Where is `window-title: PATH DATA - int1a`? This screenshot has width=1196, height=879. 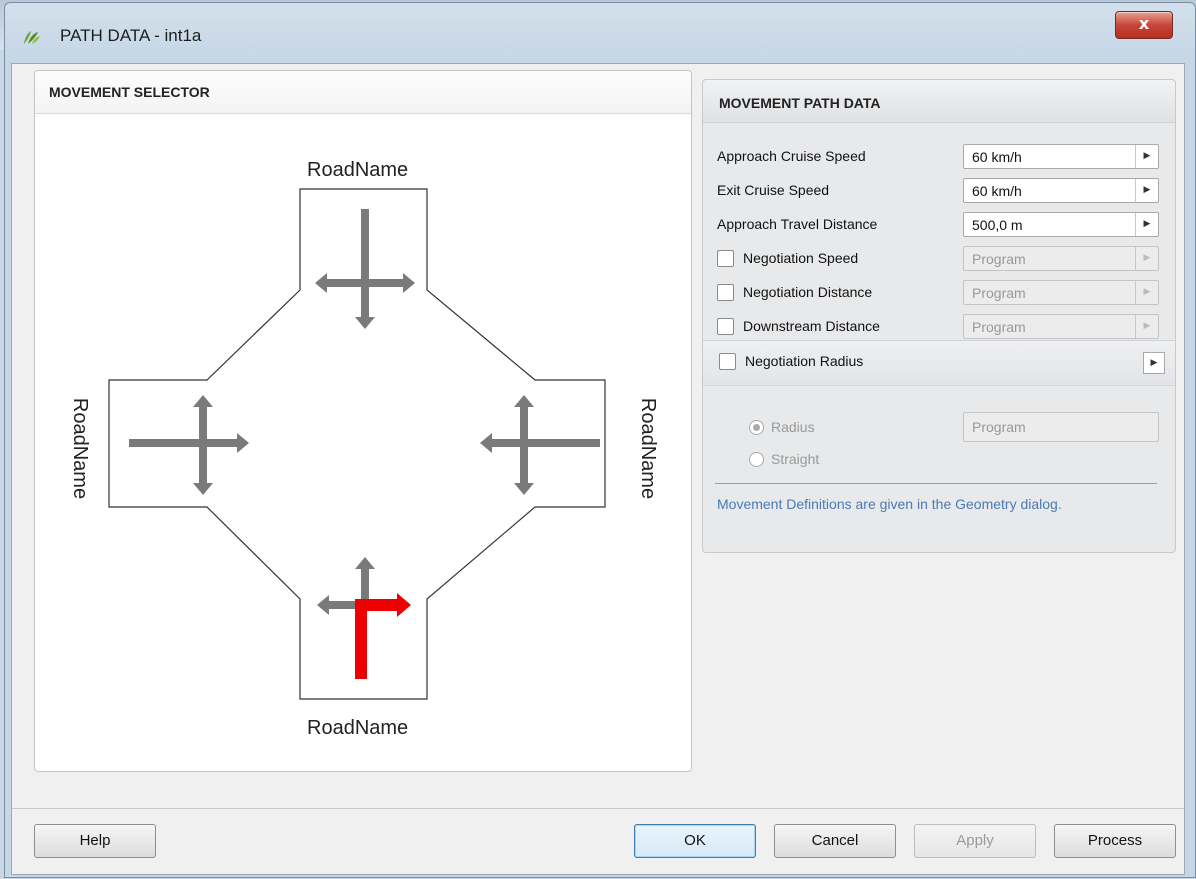
window-title: PATH DATA - int1a is located at coordinates (131, 35).